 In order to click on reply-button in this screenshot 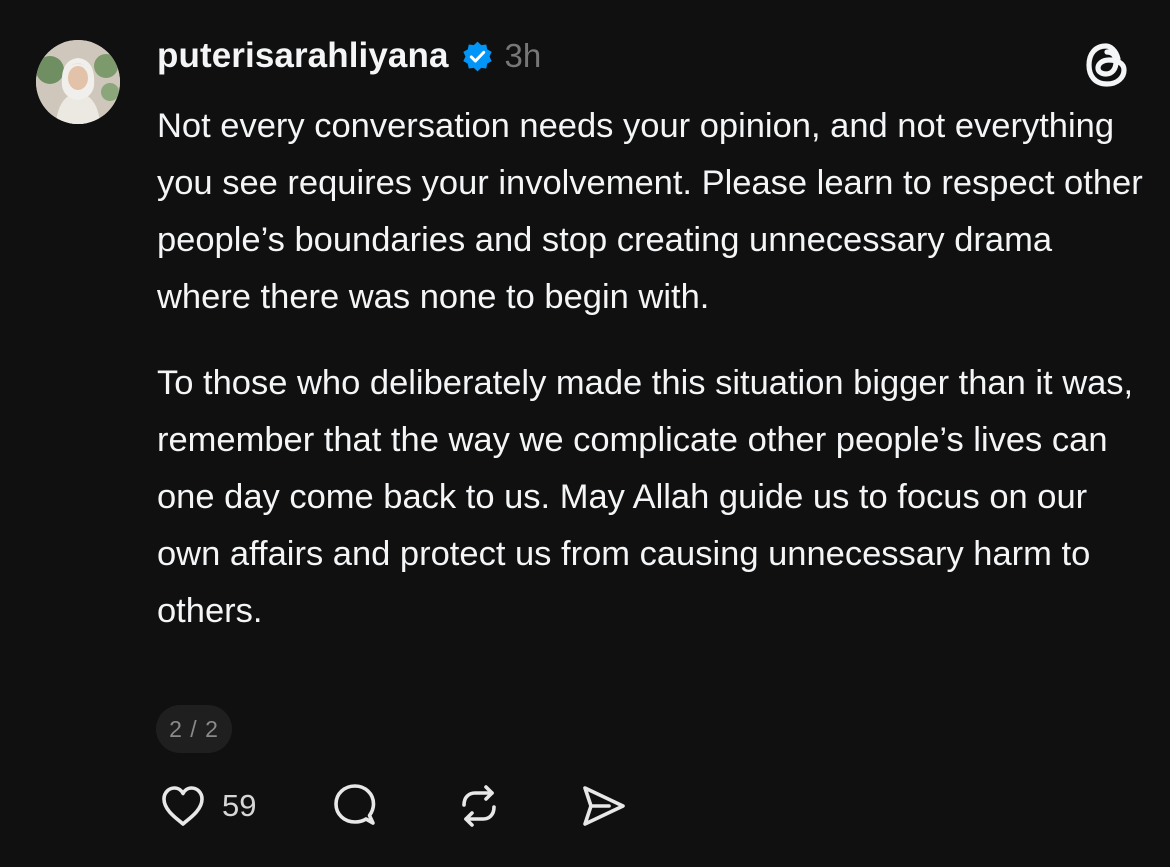, I will do `click(355, 806)`.